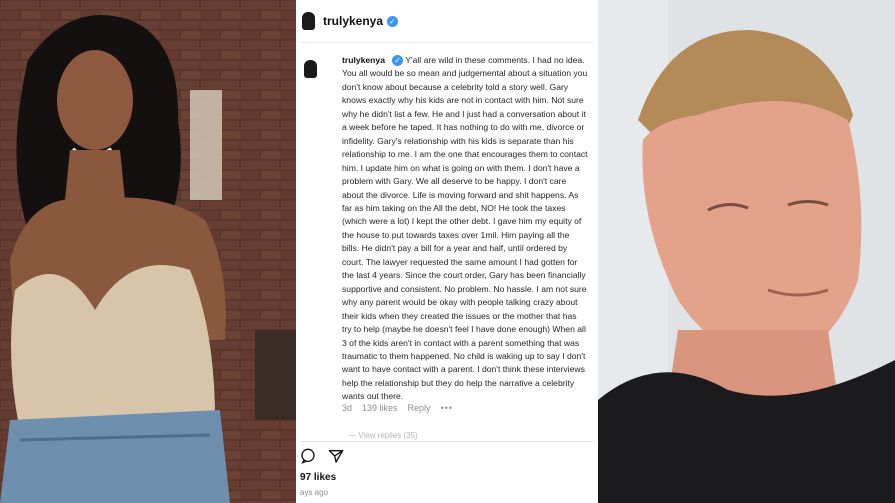 The image size is (895, 503). I want to click on post-age: ays ago, so click(314, 492).